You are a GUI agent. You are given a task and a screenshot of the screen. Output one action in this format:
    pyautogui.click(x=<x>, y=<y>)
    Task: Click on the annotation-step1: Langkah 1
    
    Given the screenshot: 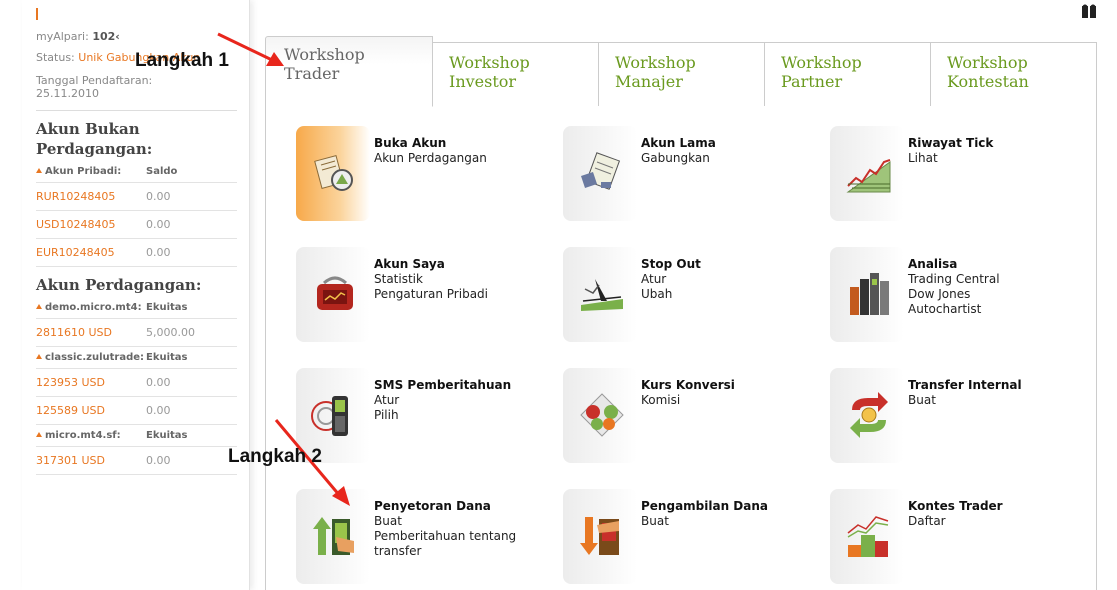 What is the action you would take?
    pyautogui.click(x=182, y=60)
    